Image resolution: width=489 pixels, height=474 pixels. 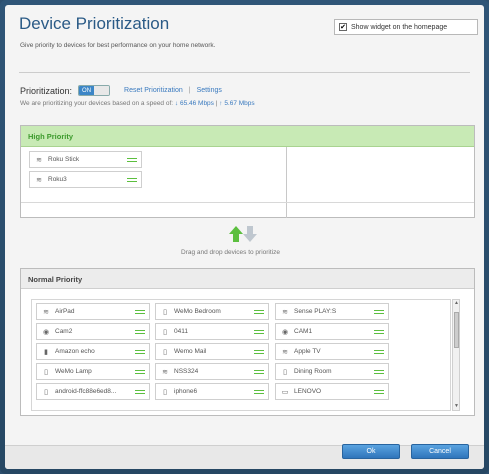 I want to click on checkbox-icon: ✔, so click(x=343, y=27).